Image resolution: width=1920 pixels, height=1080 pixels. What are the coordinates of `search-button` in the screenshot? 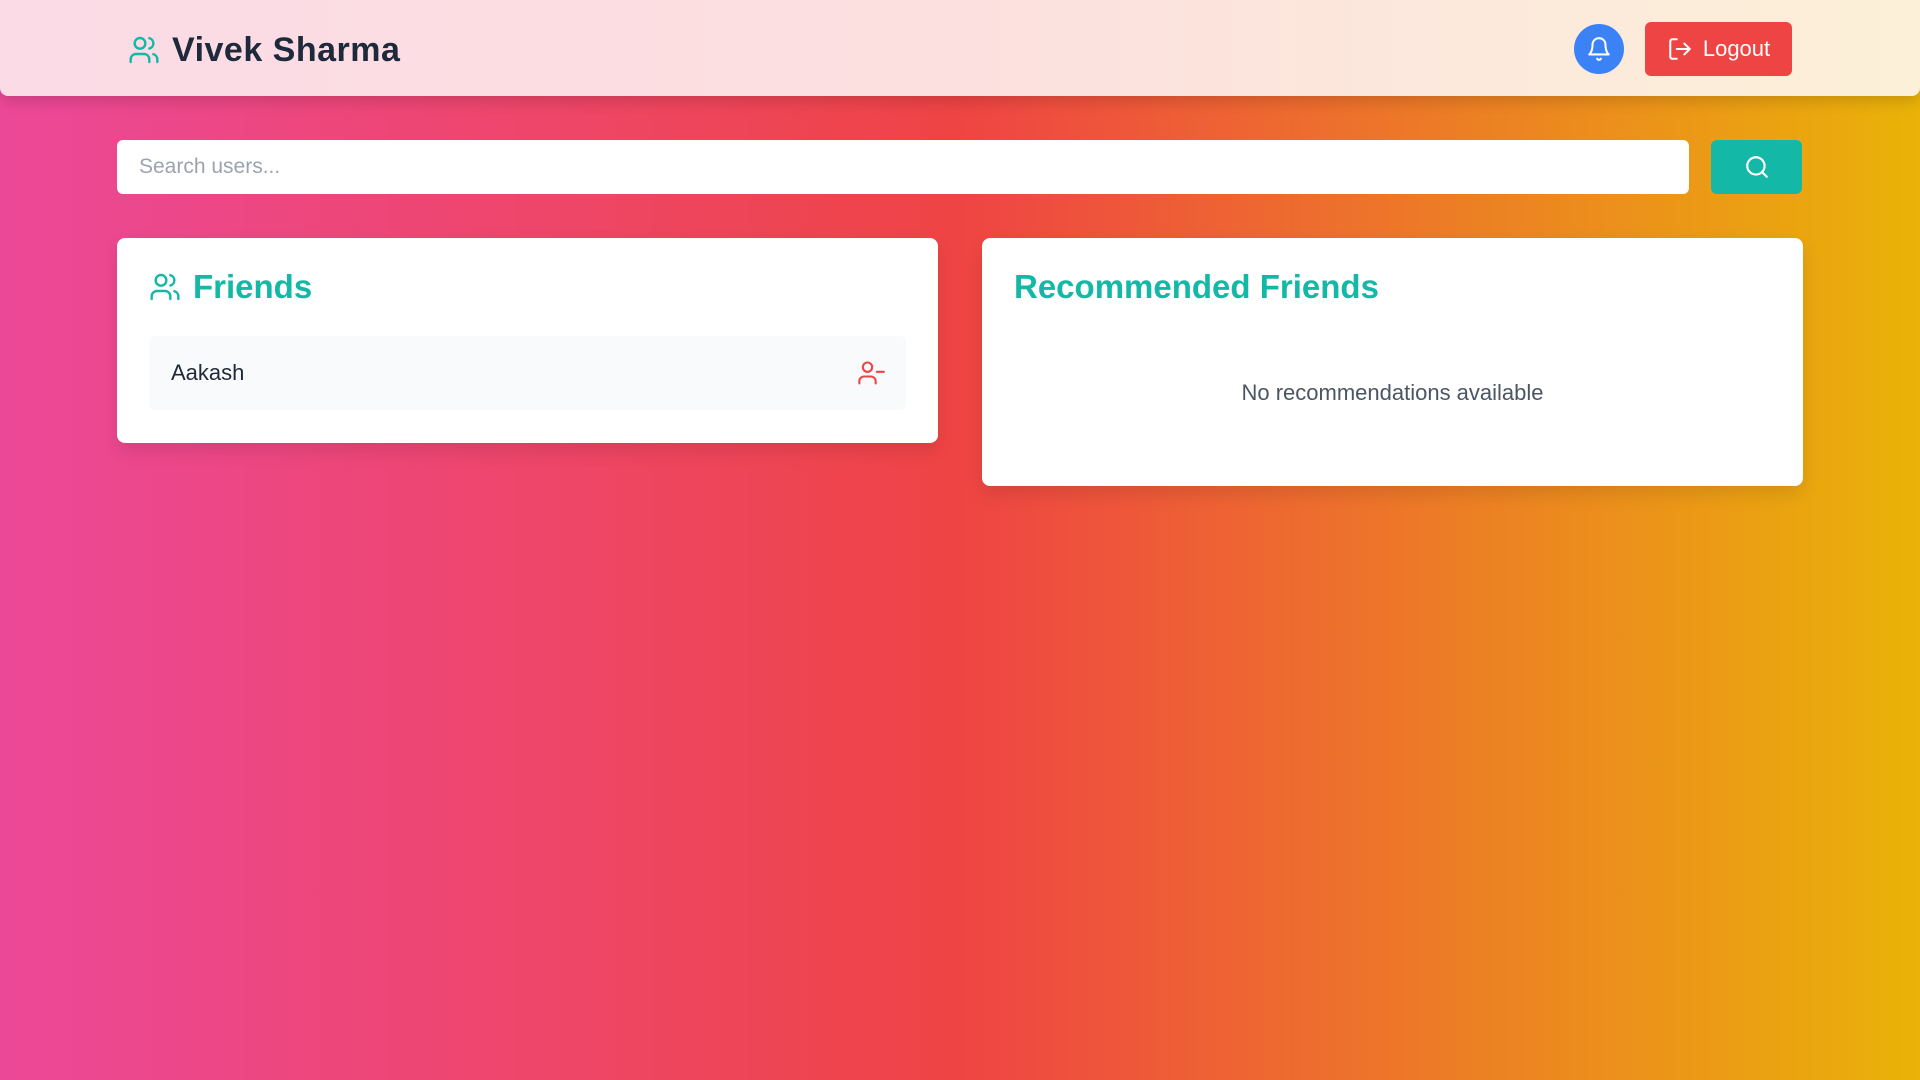 It's located at (1756, 167).